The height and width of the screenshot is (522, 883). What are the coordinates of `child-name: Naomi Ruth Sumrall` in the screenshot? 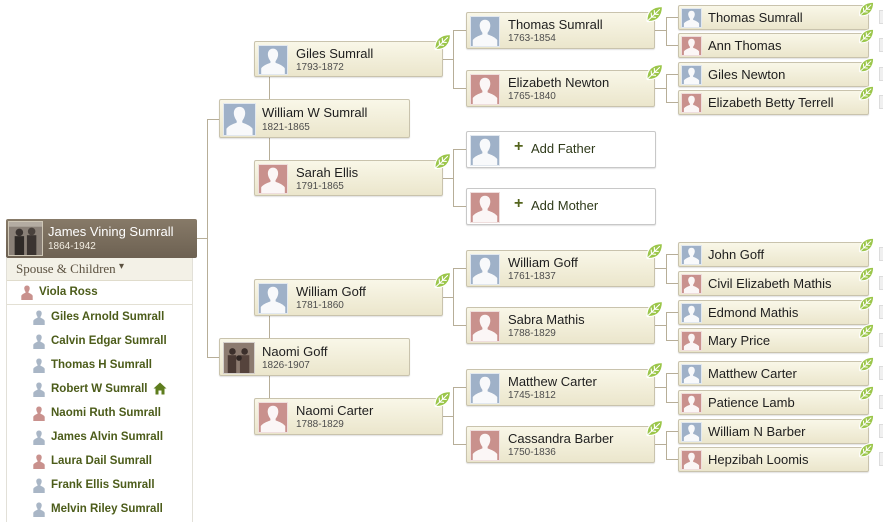 It's located at (106, 413).